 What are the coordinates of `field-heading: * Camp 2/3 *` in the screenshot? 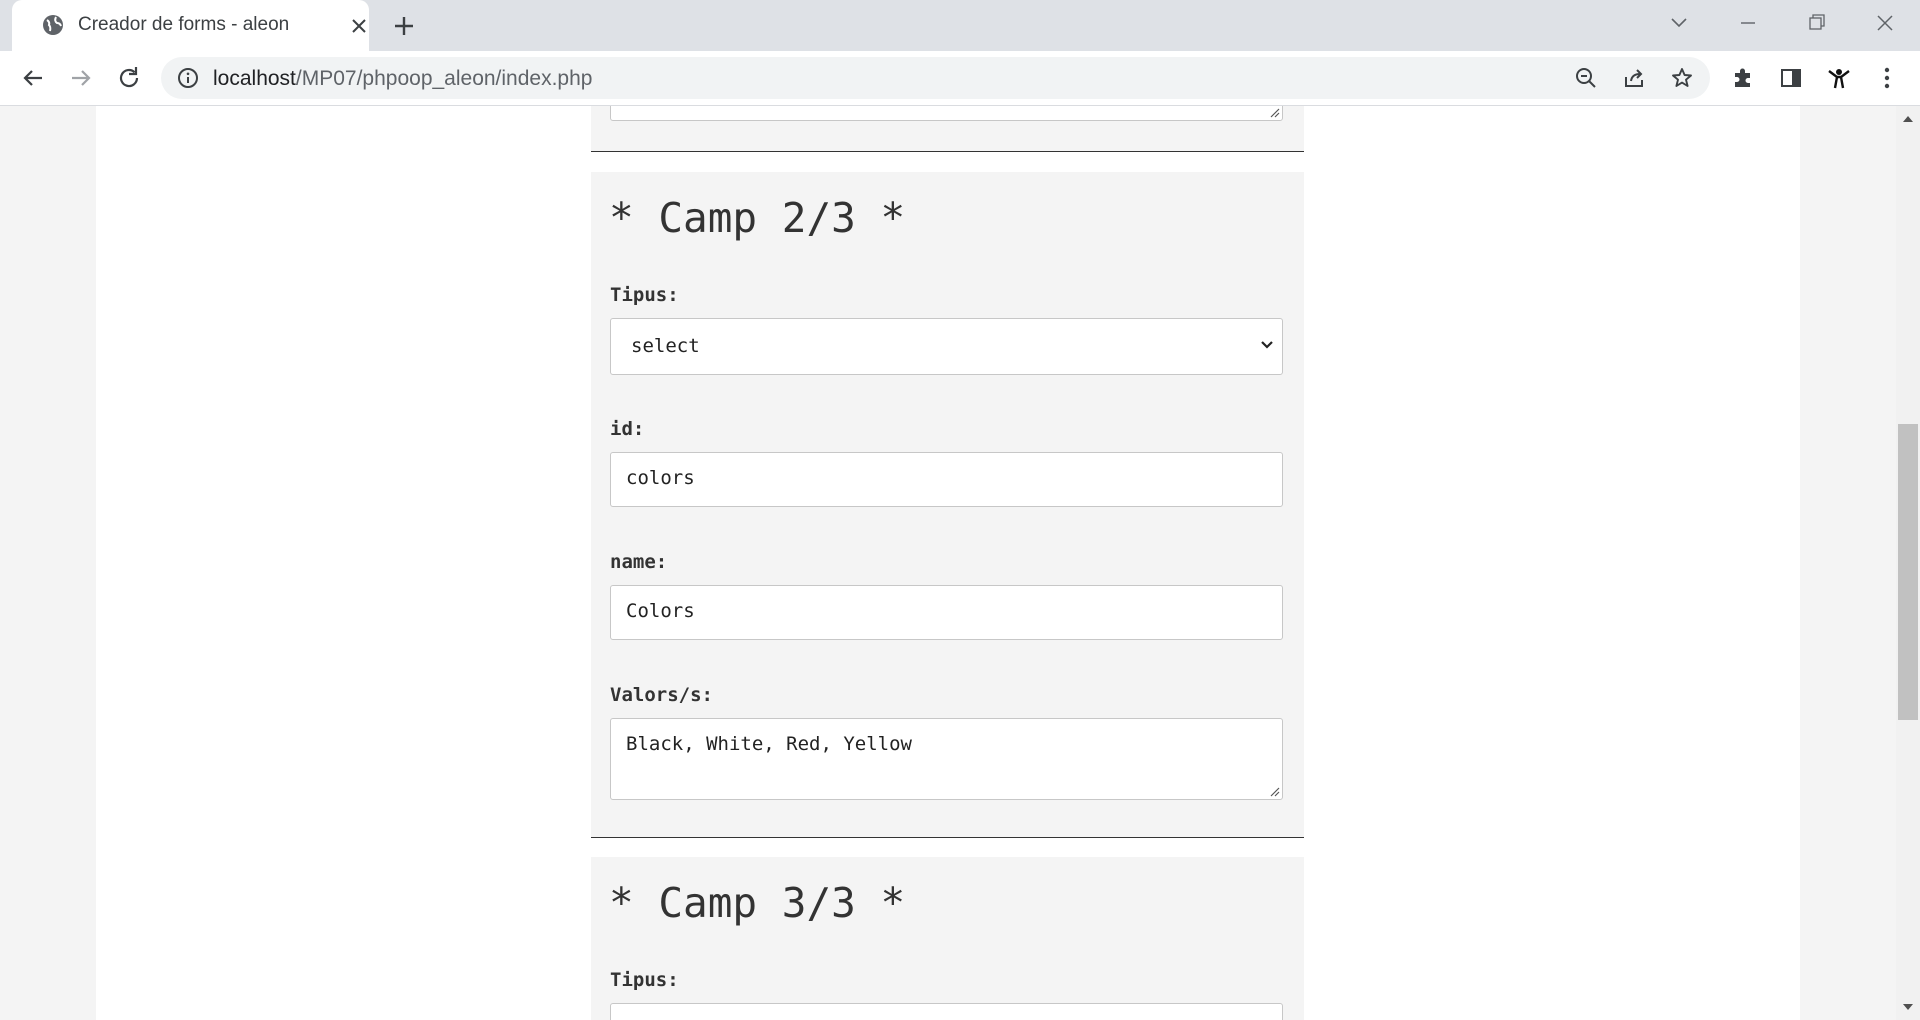 It's located at (757, 218).